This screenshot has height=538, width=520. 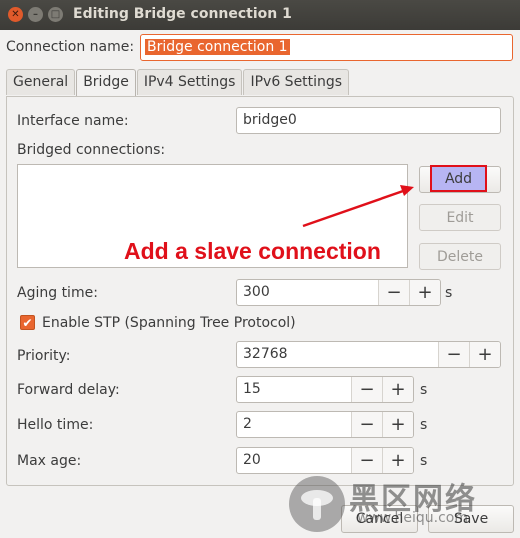 What do you see at coordinates (169, 323) in the screenshot?
I see `enable-stp-label: Enable STP (Spanning Tree Protocol)` at bounding box center [169, 323].